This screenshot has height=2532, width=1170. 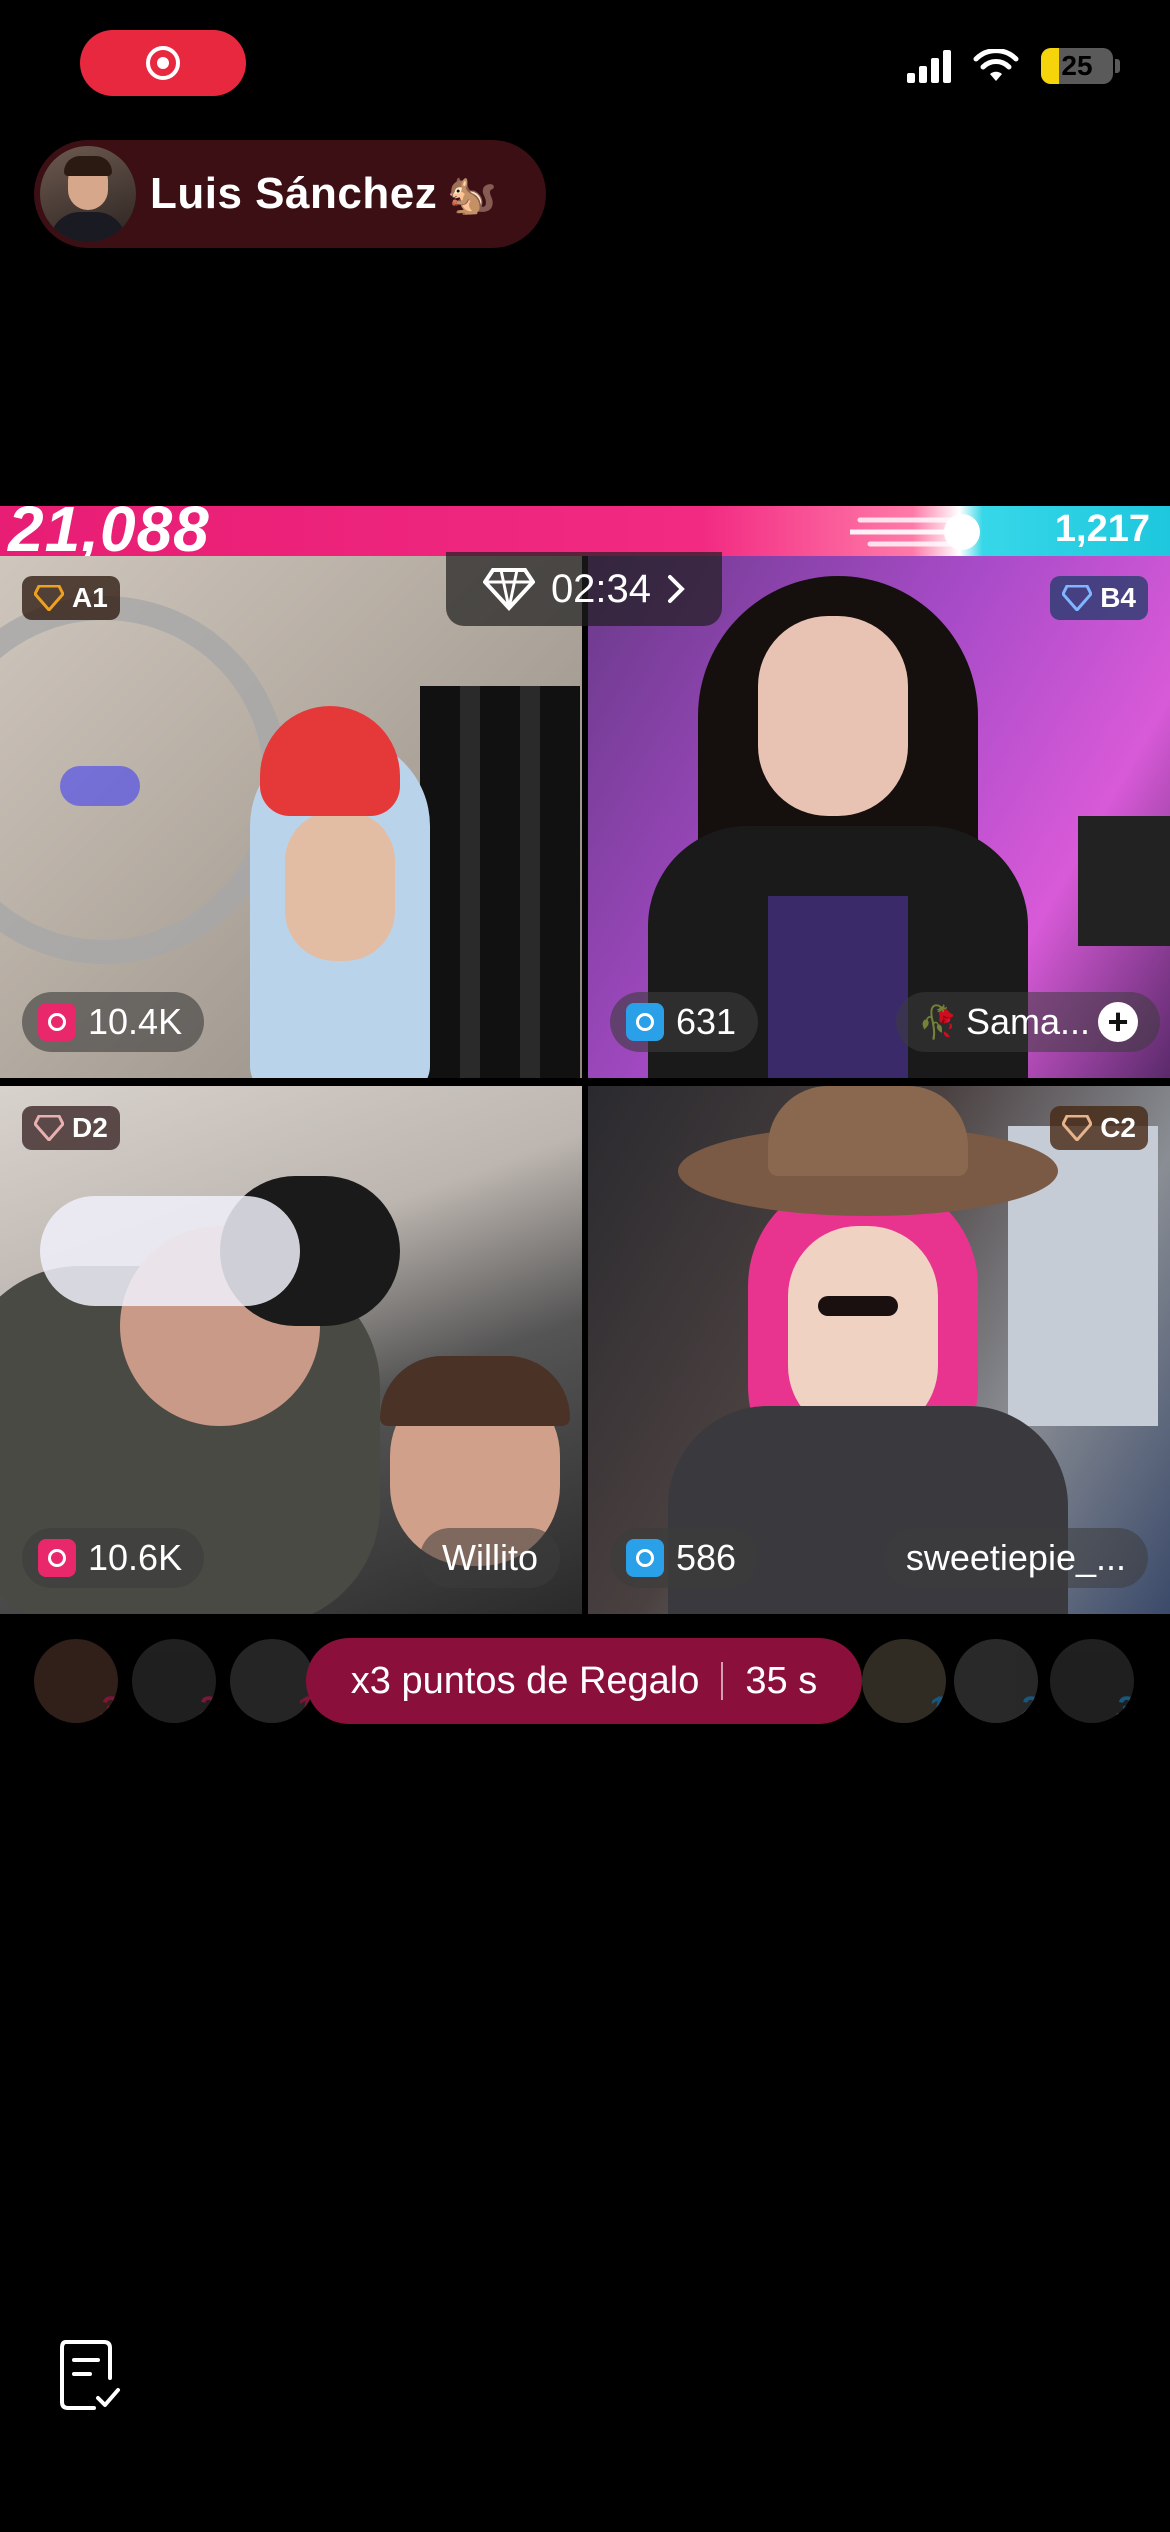 I want to click on screen-record-indicator, so click(x=163, y=63).